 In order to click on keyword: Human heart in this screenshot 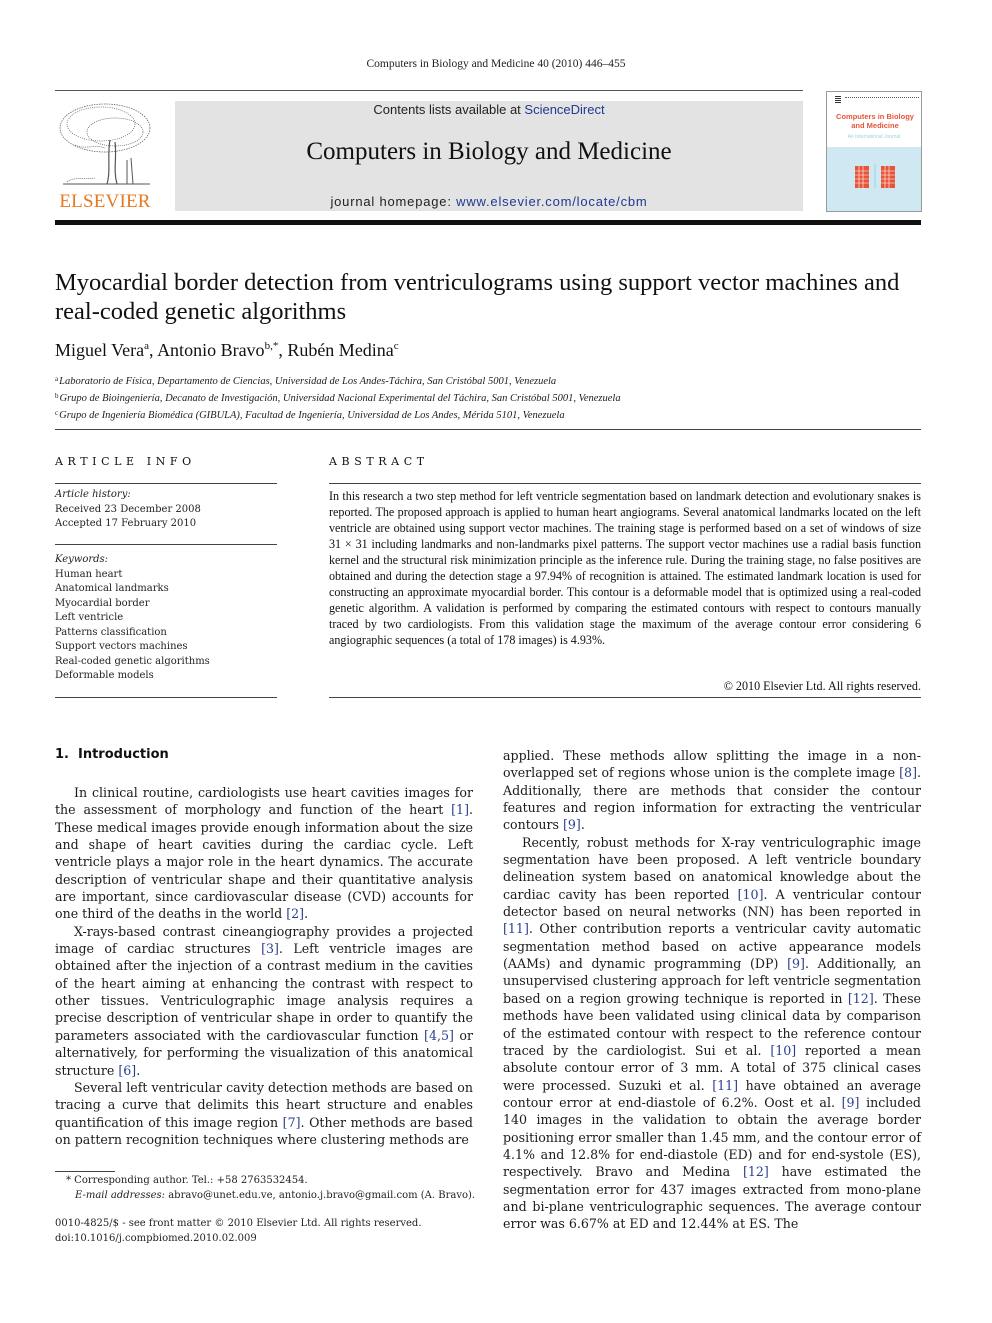, I will do `click(89, 574)`.